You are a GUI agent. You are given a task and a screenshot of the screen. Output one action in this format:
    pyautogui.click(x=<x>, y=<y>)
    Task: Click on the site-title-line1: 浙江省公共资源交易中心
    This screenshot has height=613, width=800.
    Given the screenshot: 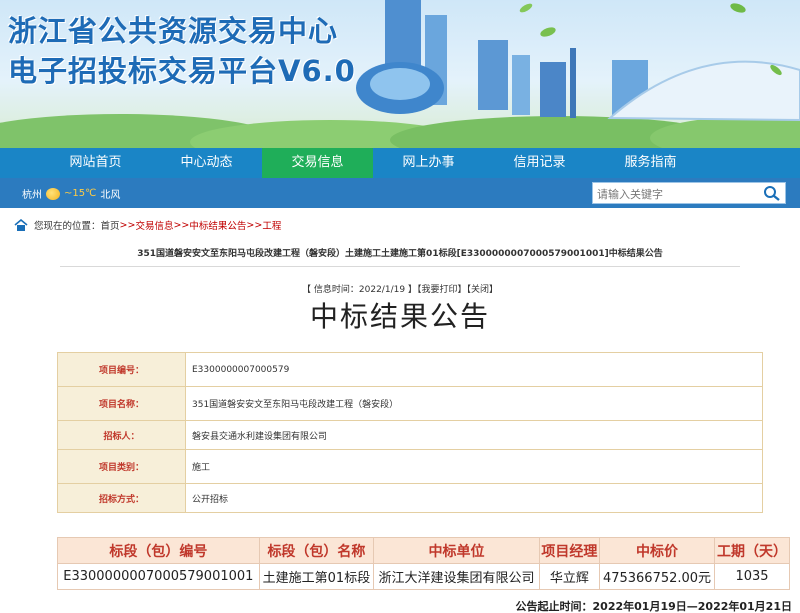 What is the action you would take?
    pyautogui.click(x=173, y=31)
    